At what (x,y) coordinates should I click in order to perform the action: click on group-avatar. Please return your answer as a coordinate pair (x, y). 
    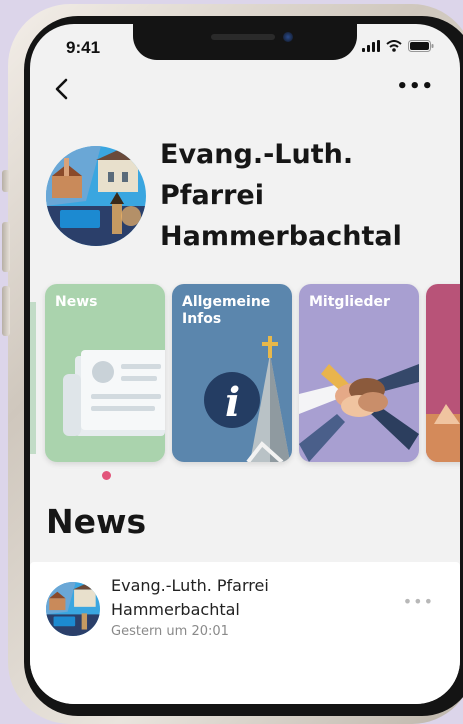
    Looking at the image, I should click on (96, 196).